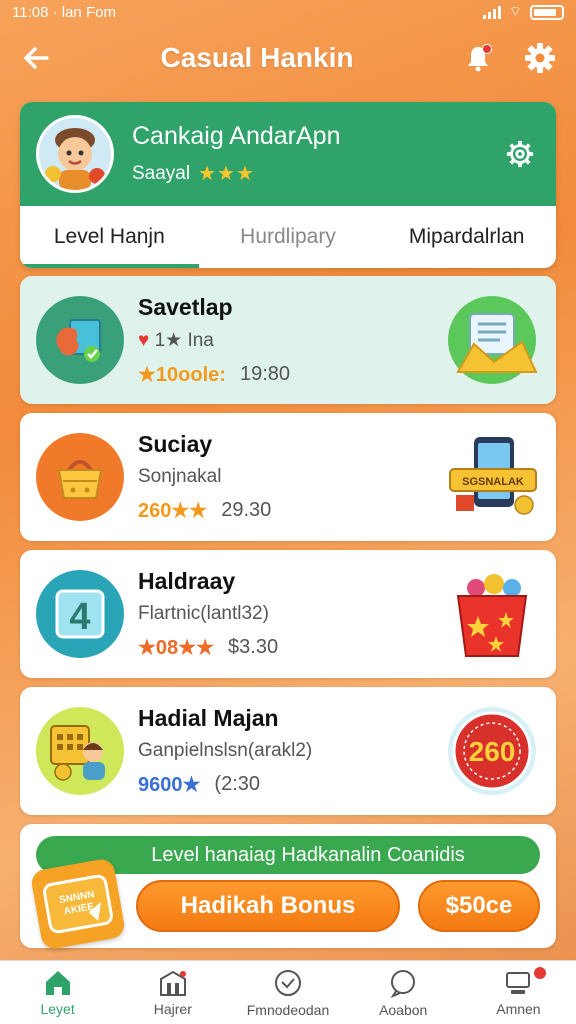 The width and height of the screenshot is (576, 1024). What do you see at coordinates (288, 154) in the screenshot?
I see `profile-header: Cankaig AndarApn Saayal ★★★` at bounding box center [288, 154].